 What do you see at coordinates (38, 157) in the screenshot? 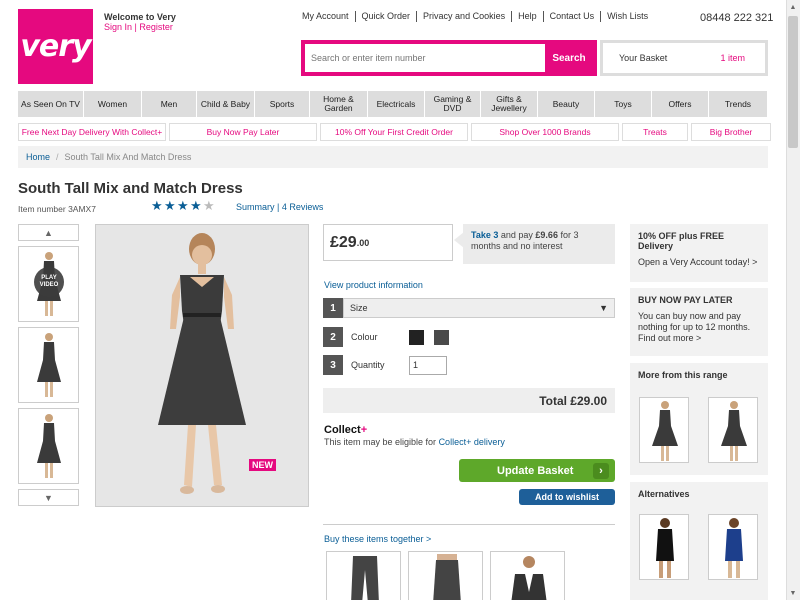
I see `breadcrumb-home: Home` at bounding box center [38, 157].